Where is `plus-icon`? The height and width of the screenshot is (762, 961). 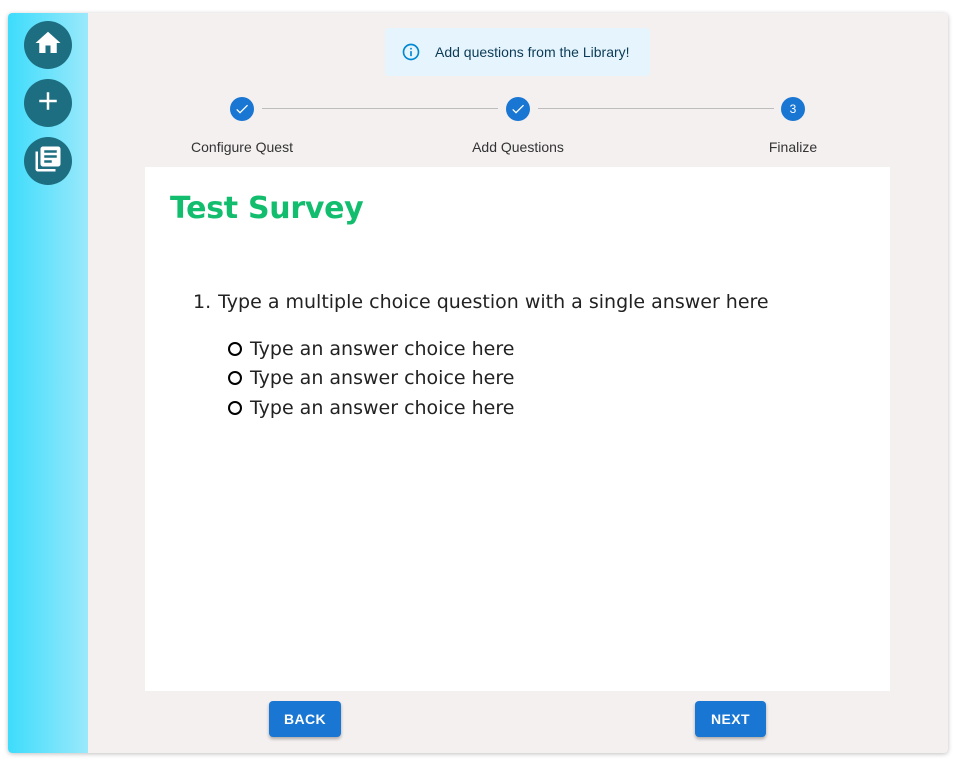
plus-icon is located at coordinates (48, 103).